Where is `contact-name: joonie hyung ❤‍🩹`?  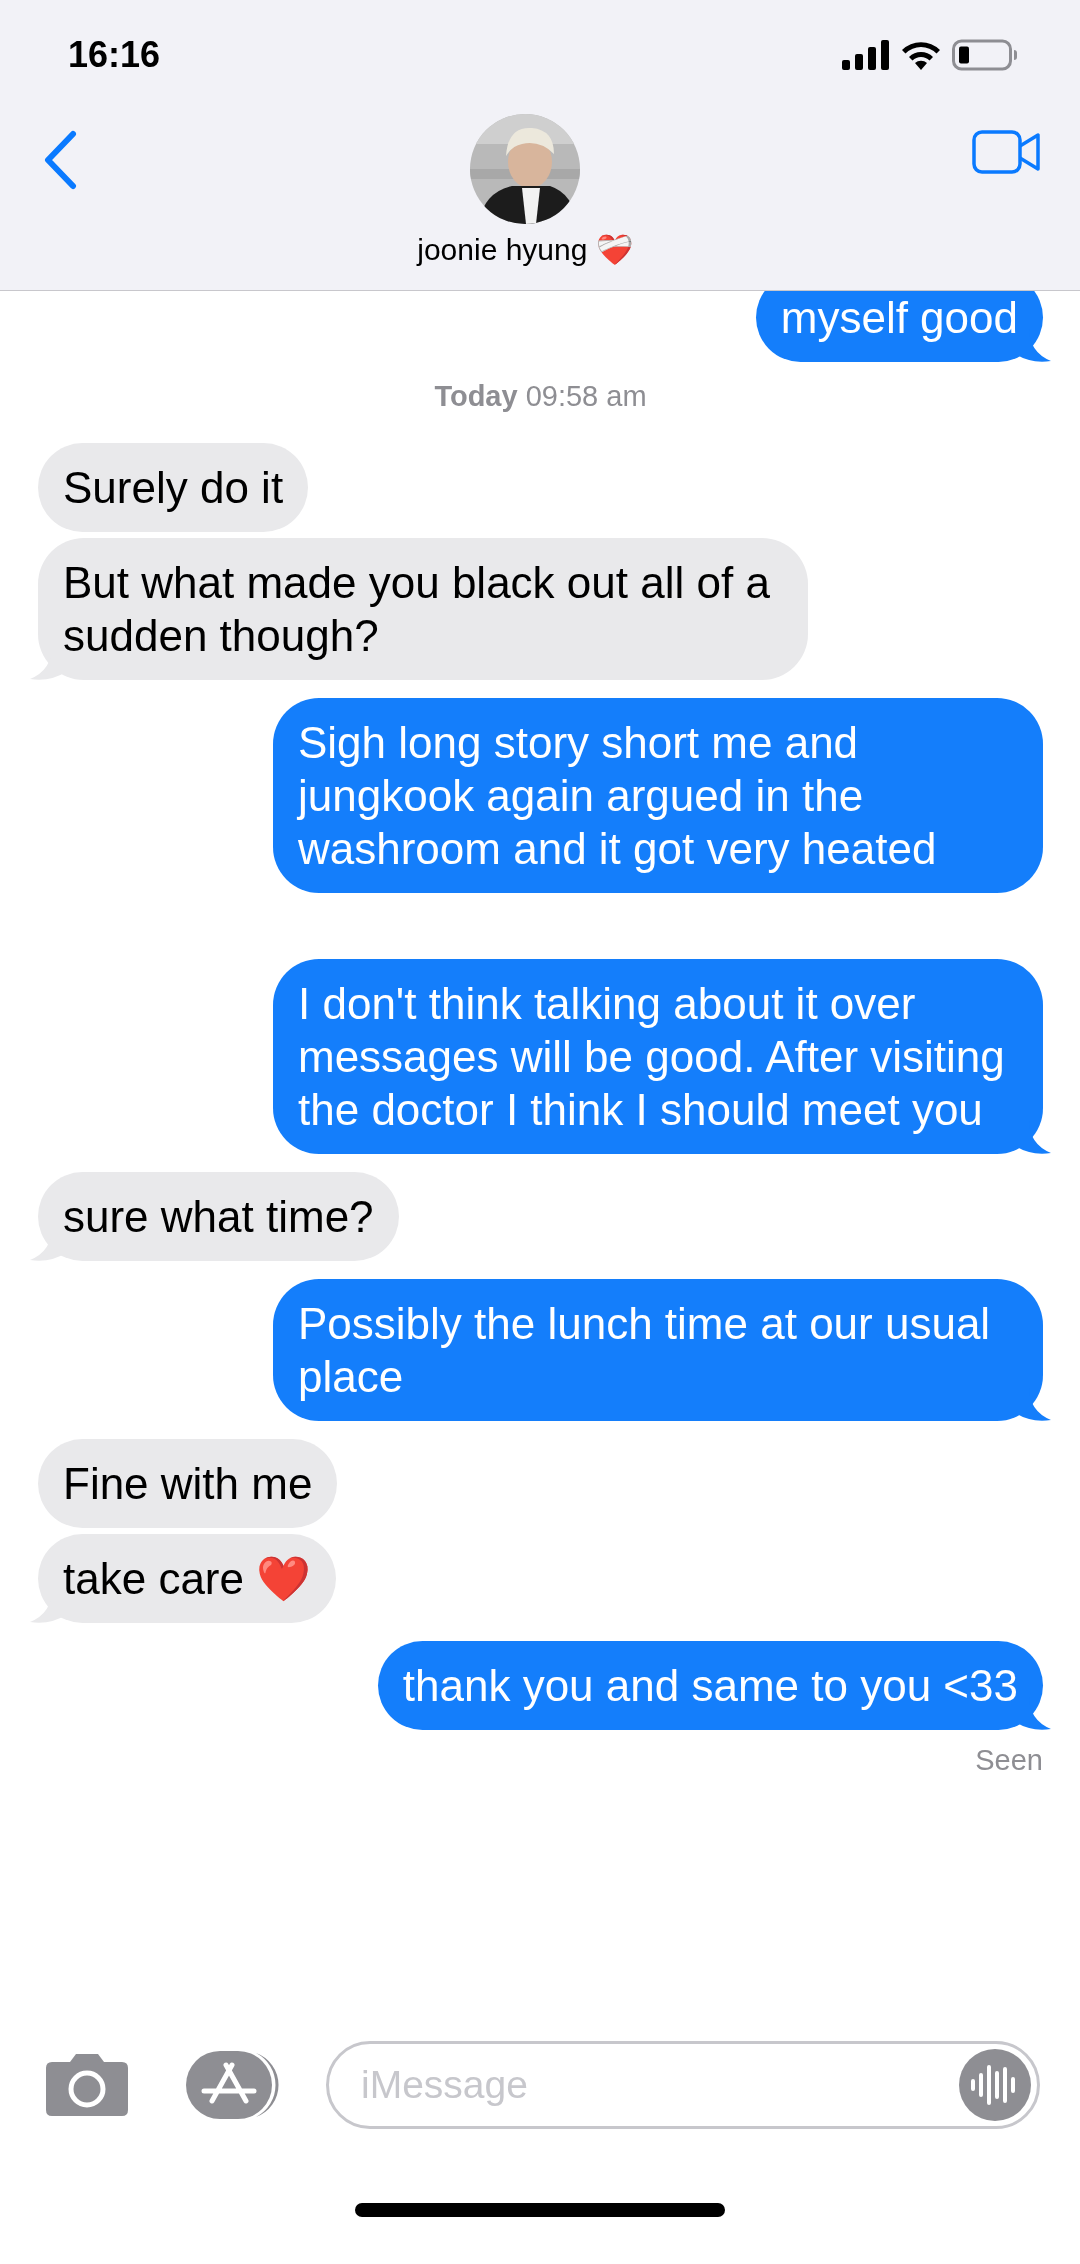
contact-name: joonie hyung ❤‍🩹 is located at coordinates (525, 249).